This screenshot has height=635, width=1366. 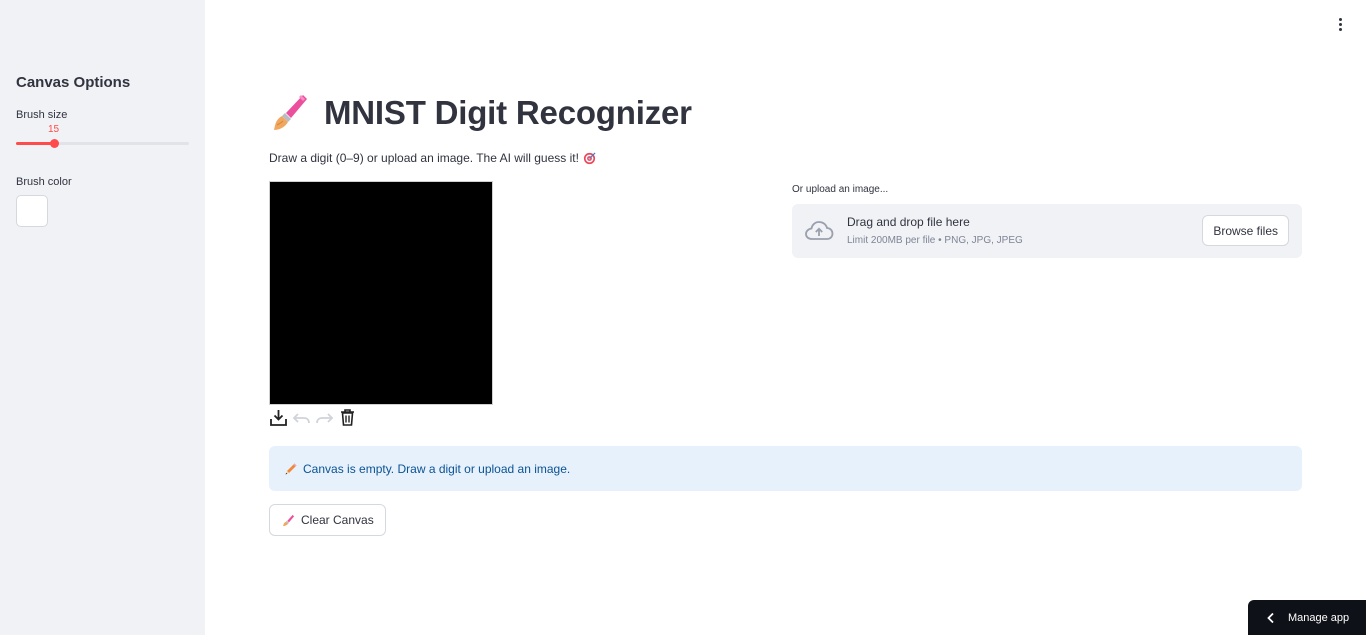 I want to click on manage-app-label: Manage app, so click(x=1319, y=617).